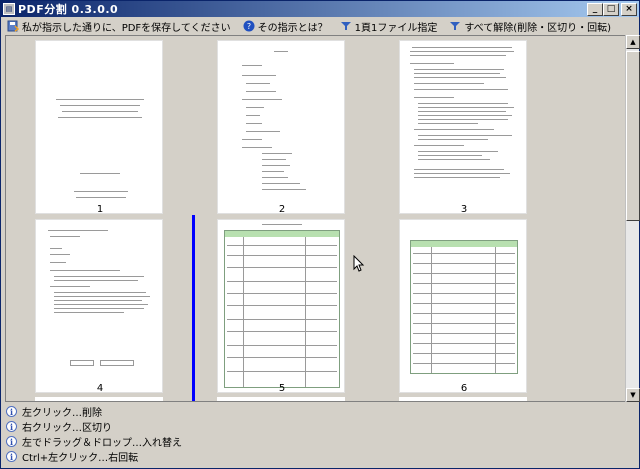 The width and height of the screenshot is (640, 469). I want to click on window-title: PDF分割 0.3.0.0, so click(68, 9).